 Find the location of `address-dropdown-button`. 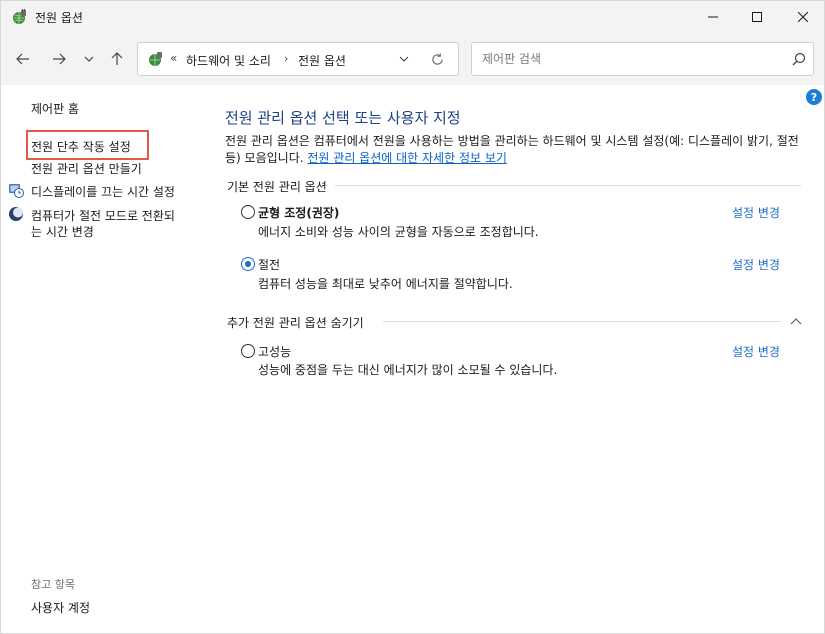

address-dropdown-button is located at coordinates (404, 59).